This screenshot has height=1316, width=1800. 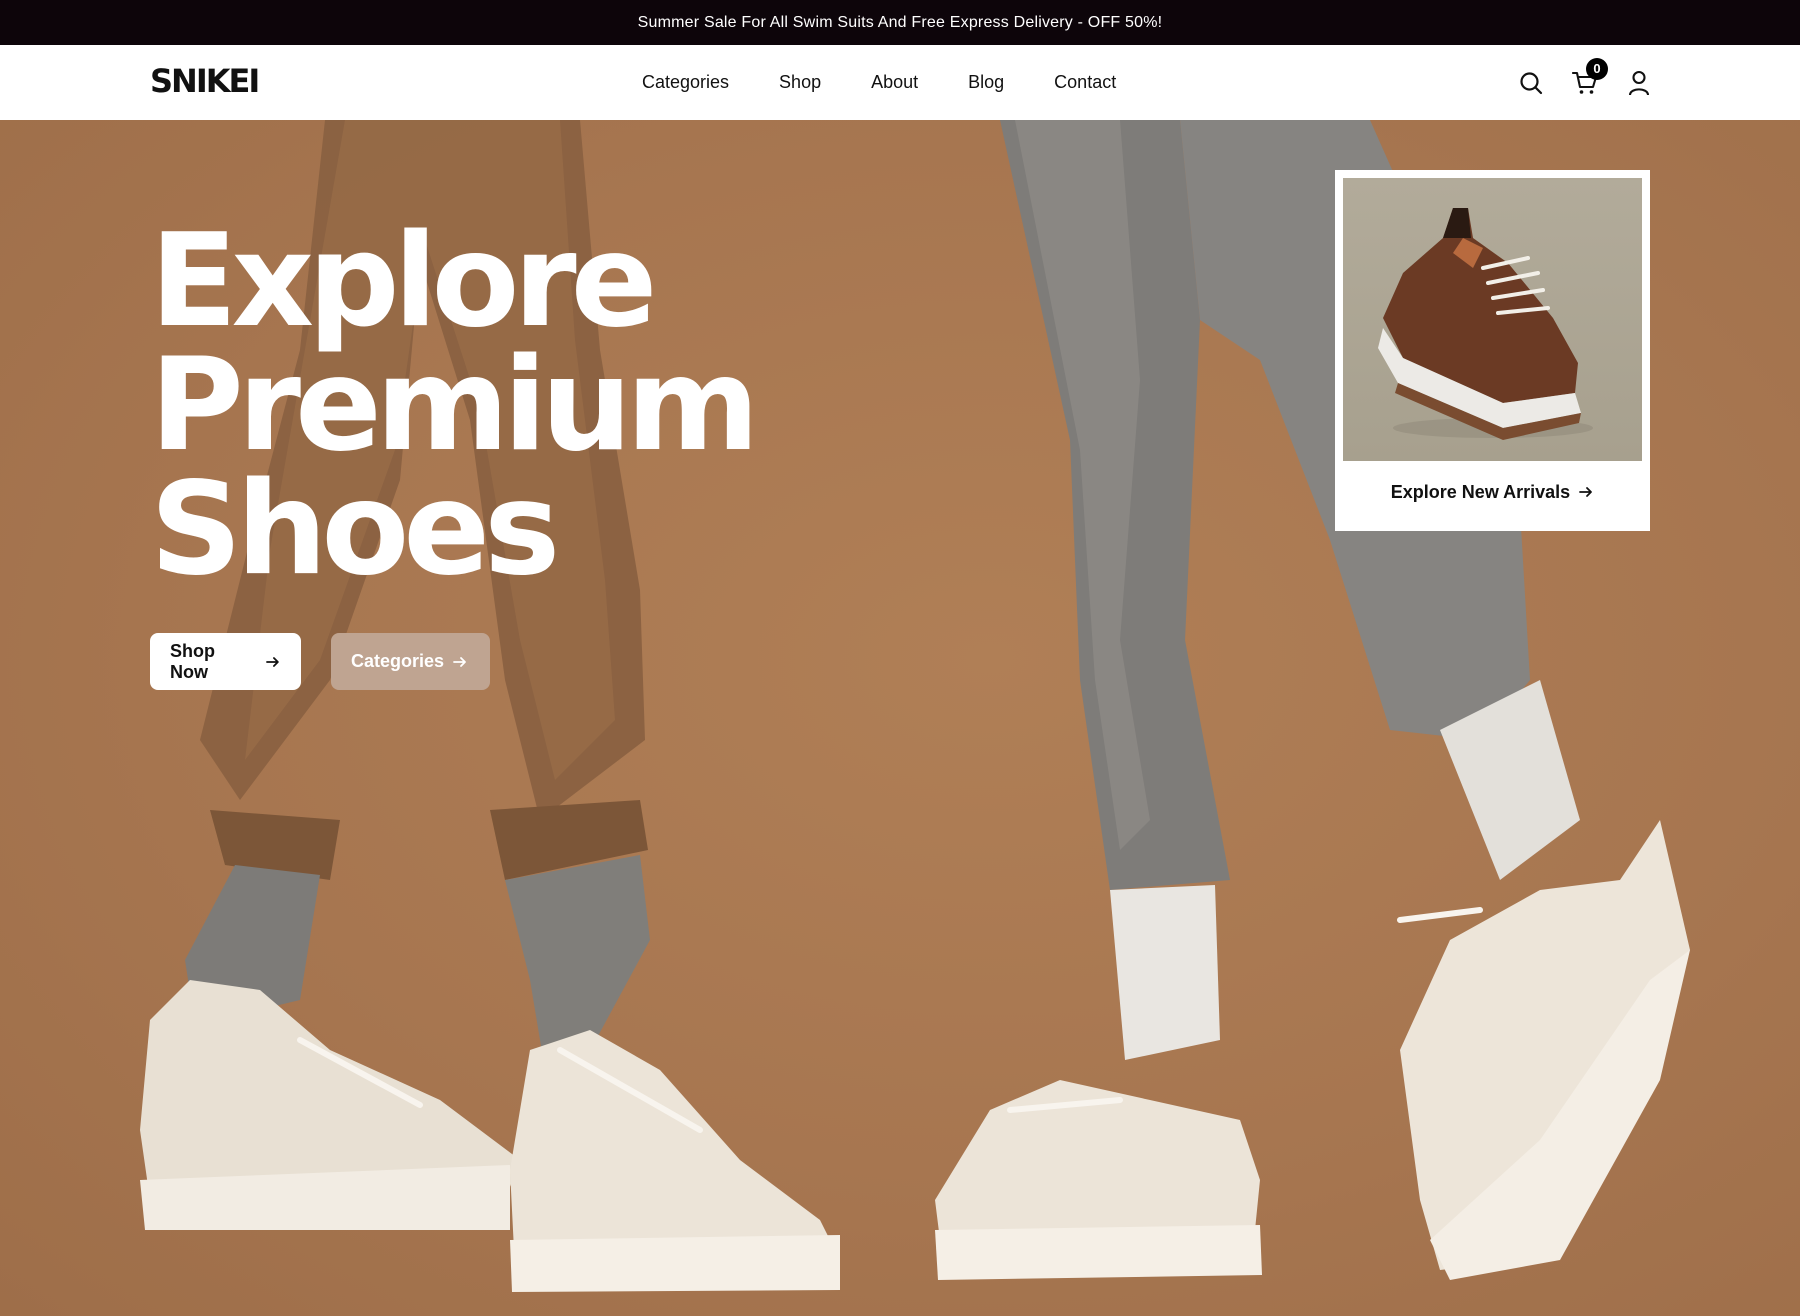 What do you see at coordinates (1480, 491) in the screenshot?
I see `explore-new-arrivals-label: Explore New Arrivals` at bounding box center [1480, 491].